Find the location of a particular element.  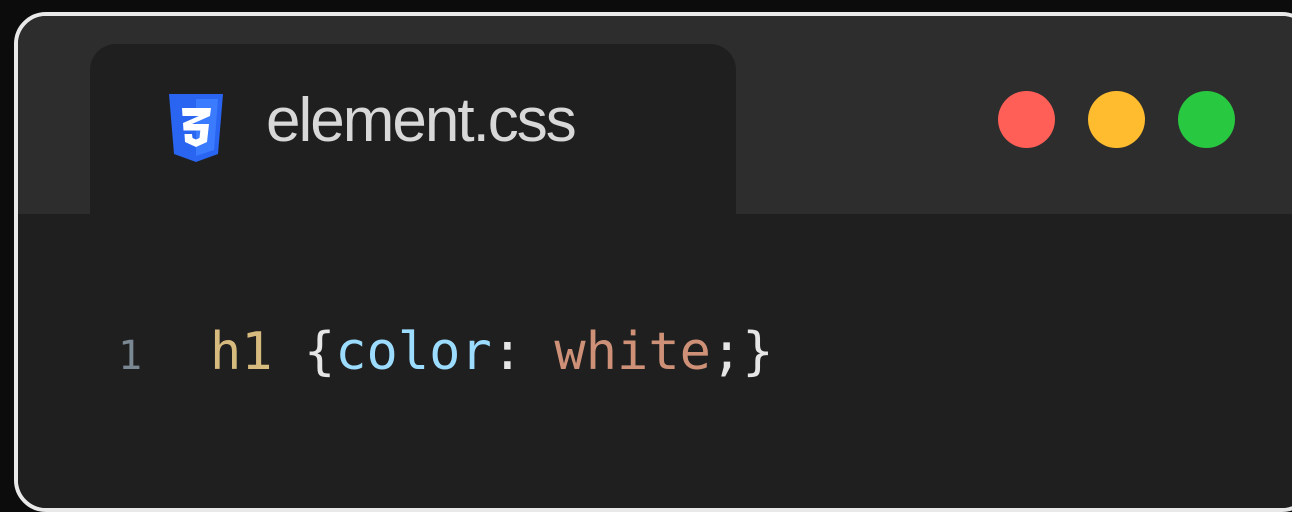

close-brace: ;} is located at coordinates (742, 352).